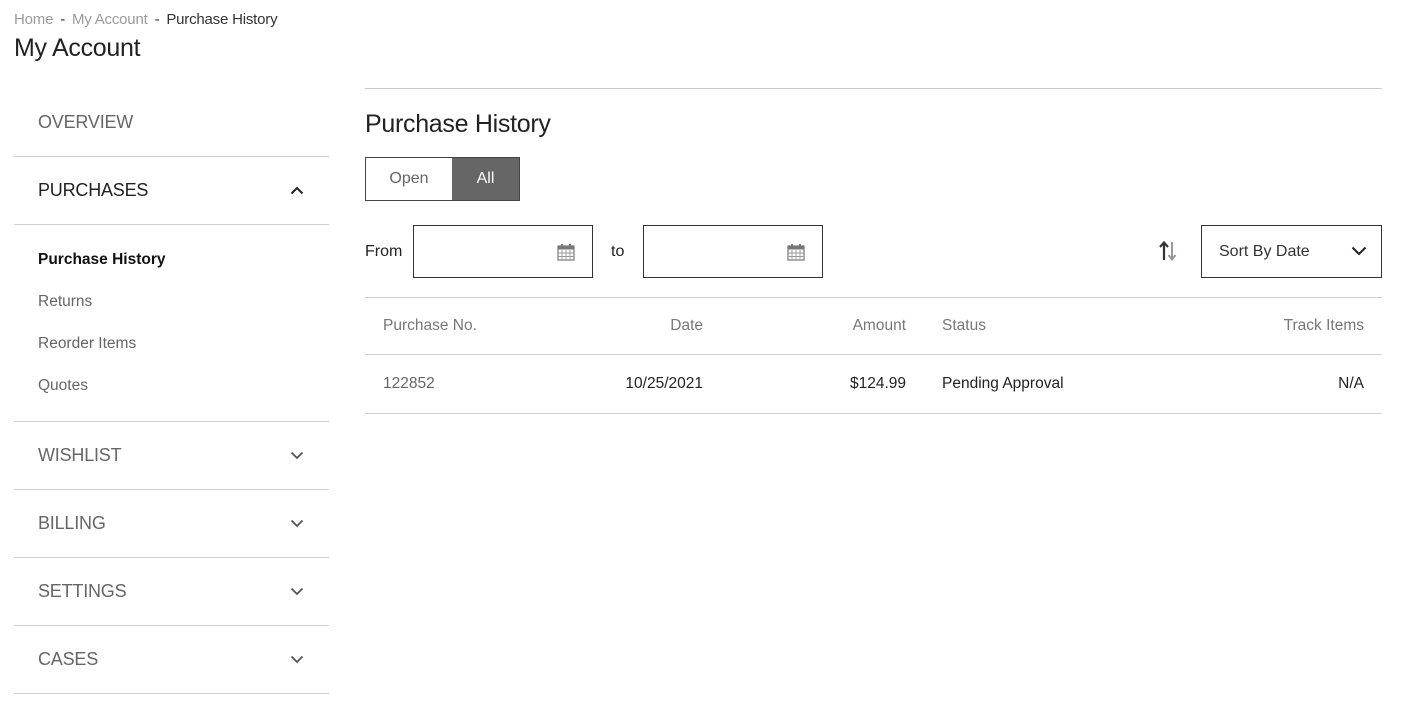 This screenshot has height=710, width=1403. I want to click on column-header-date: Date, so click(686, 325).